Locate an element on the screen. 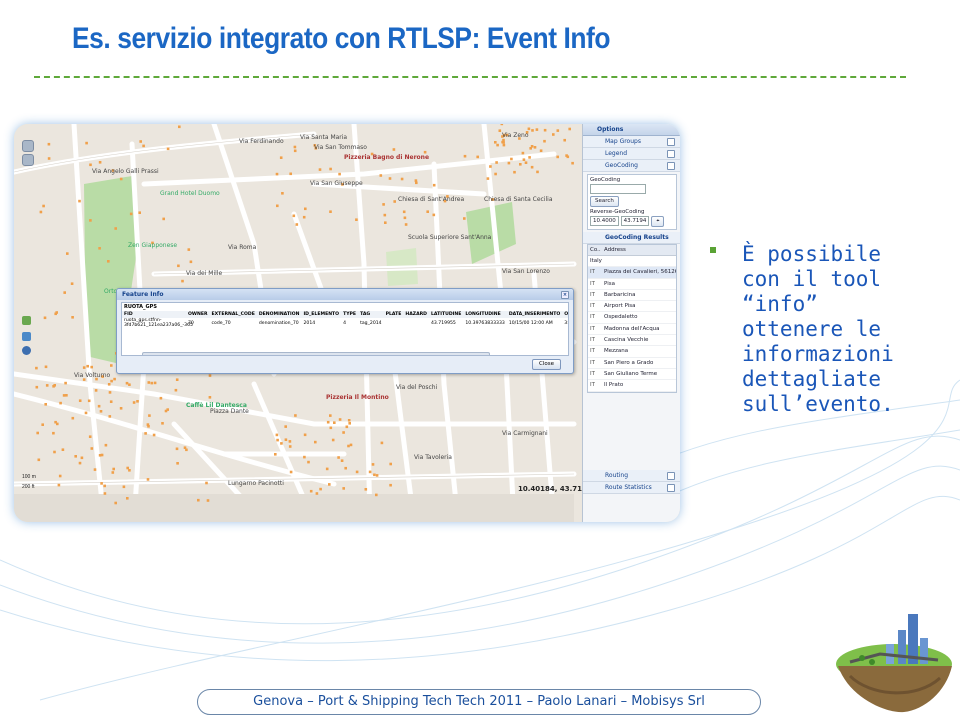  result-item: IT Airport Pisa is located at coordinates (632, 307).